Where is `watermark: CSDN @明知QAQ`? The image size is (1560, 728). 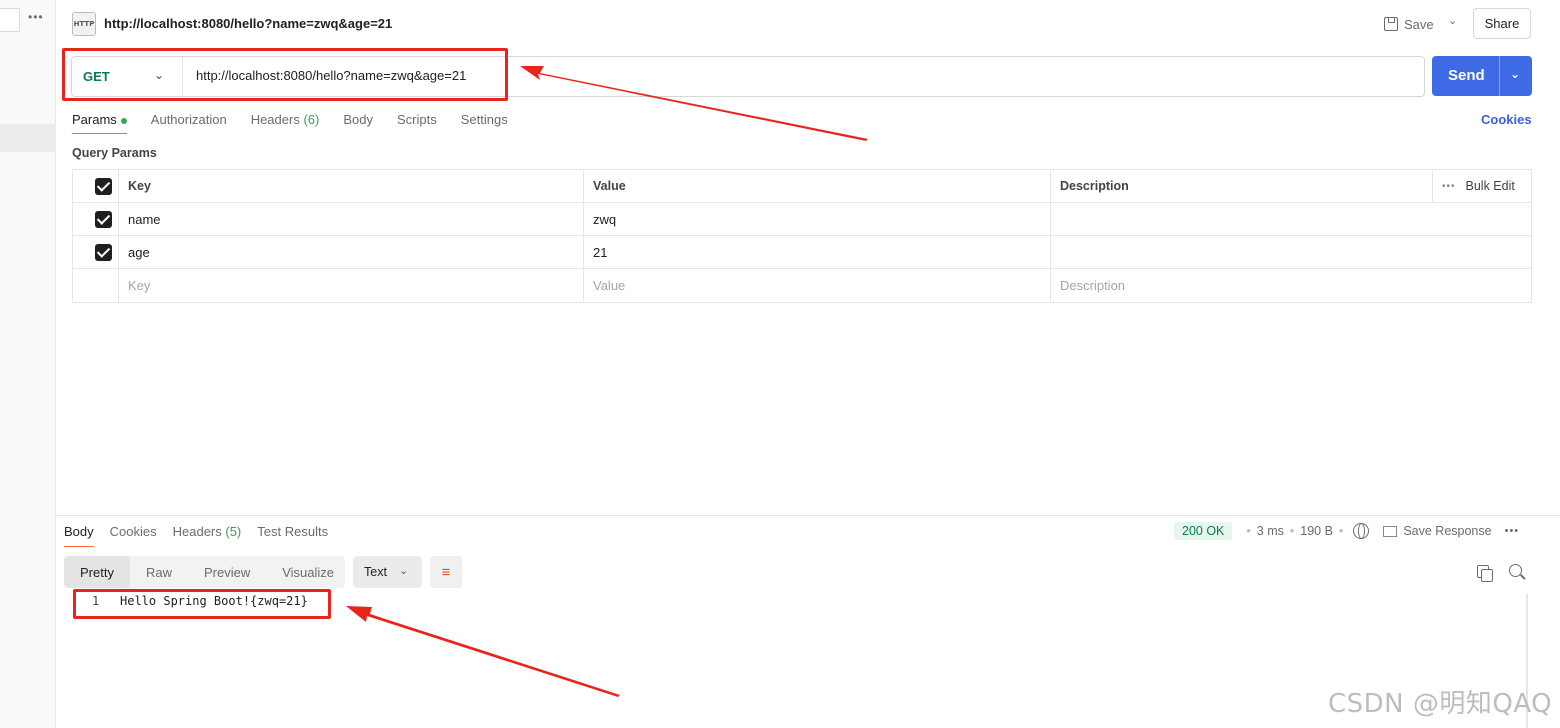
watermark: CSDN @明知QAQ is located at coordinates (1440, 704).